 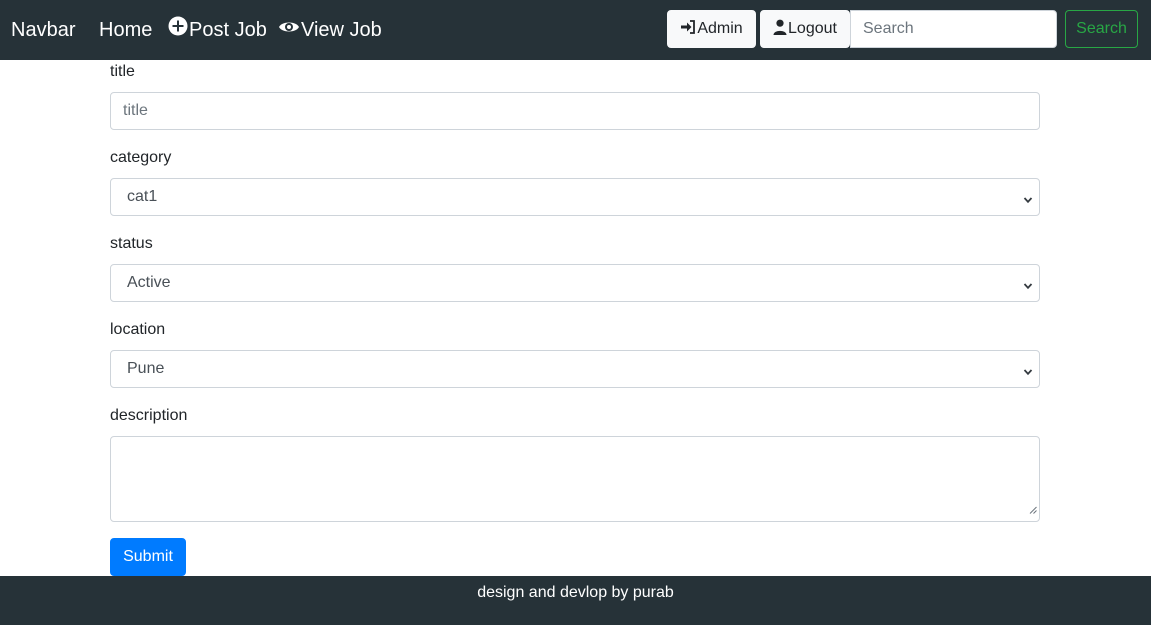 I want to click on logout-button: Logout, so click(x=805, y=29).